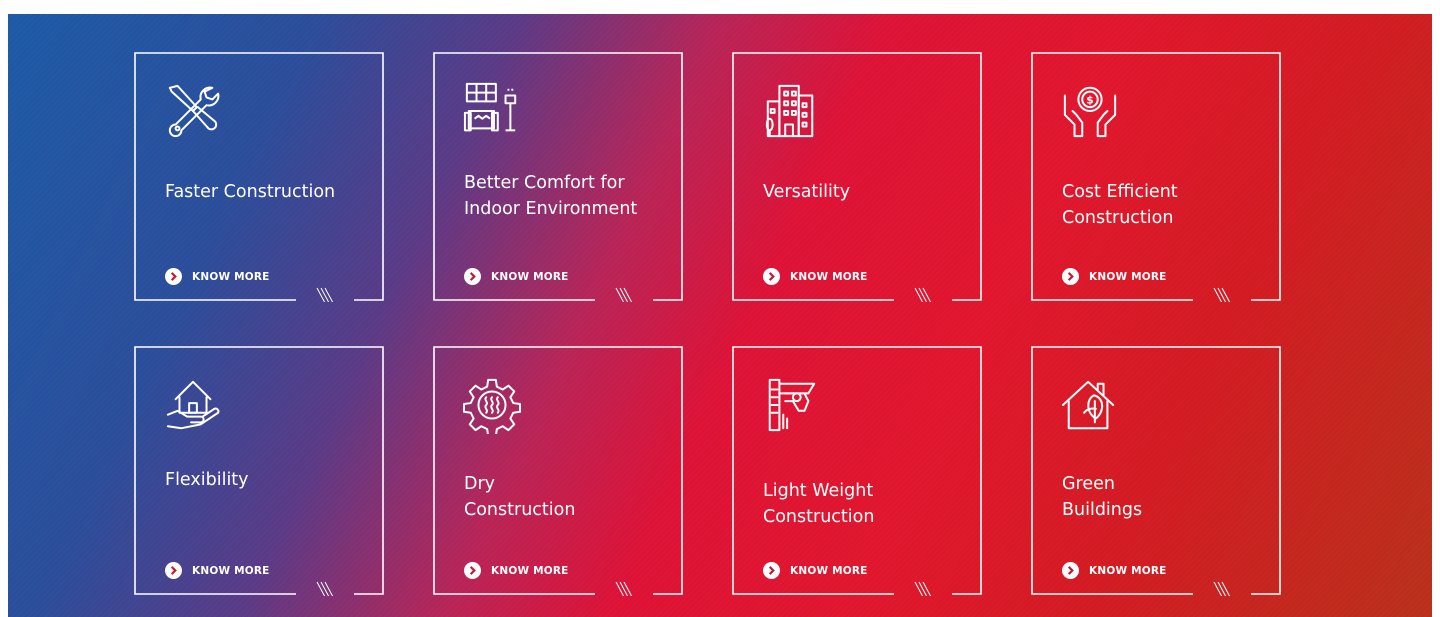  Describe the element at coordinates (1156, 177) in the screenshot. I see `feature-card-cost-efficient: $ Cost Efficient Construction KNOW MORE` at that location.